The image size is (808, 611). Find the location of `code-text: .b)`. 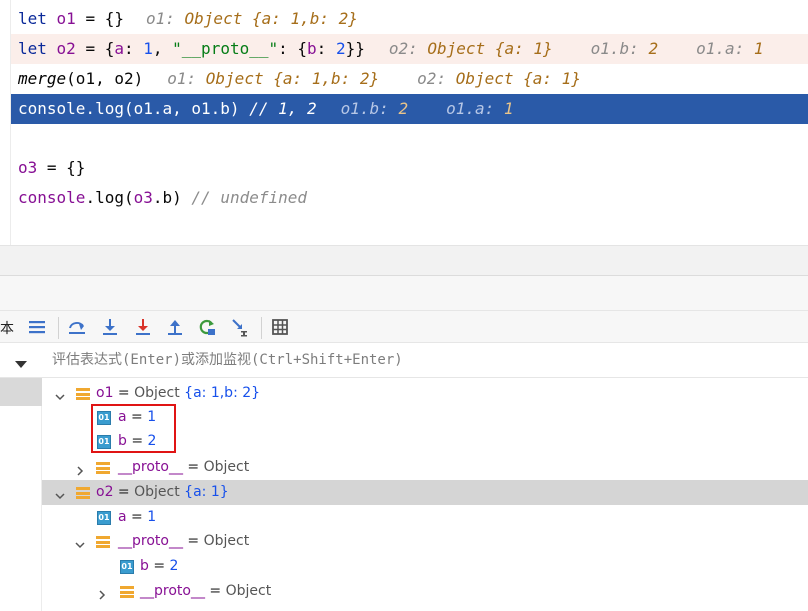

code-text: .b) is located at coordinates (167, 197).